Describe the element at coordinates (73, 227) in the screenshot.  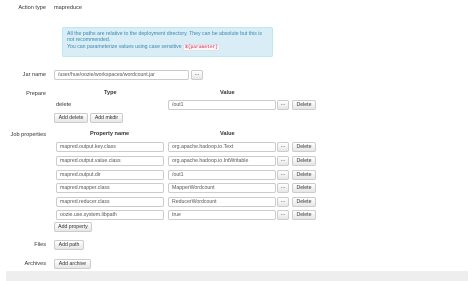
I see `add-property-button: Add property` at that location.